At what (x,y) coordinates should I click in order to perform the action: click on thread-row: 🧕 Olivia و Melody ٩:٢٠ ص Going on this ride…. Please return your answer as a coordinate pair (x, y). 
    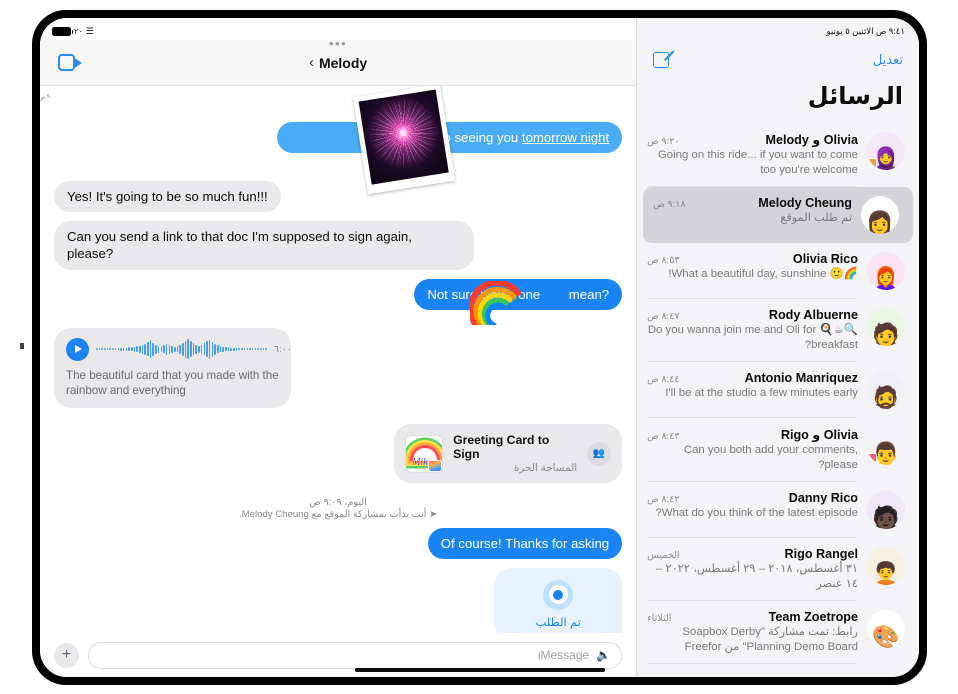
    Looking at the image, I should click on (778, 155).